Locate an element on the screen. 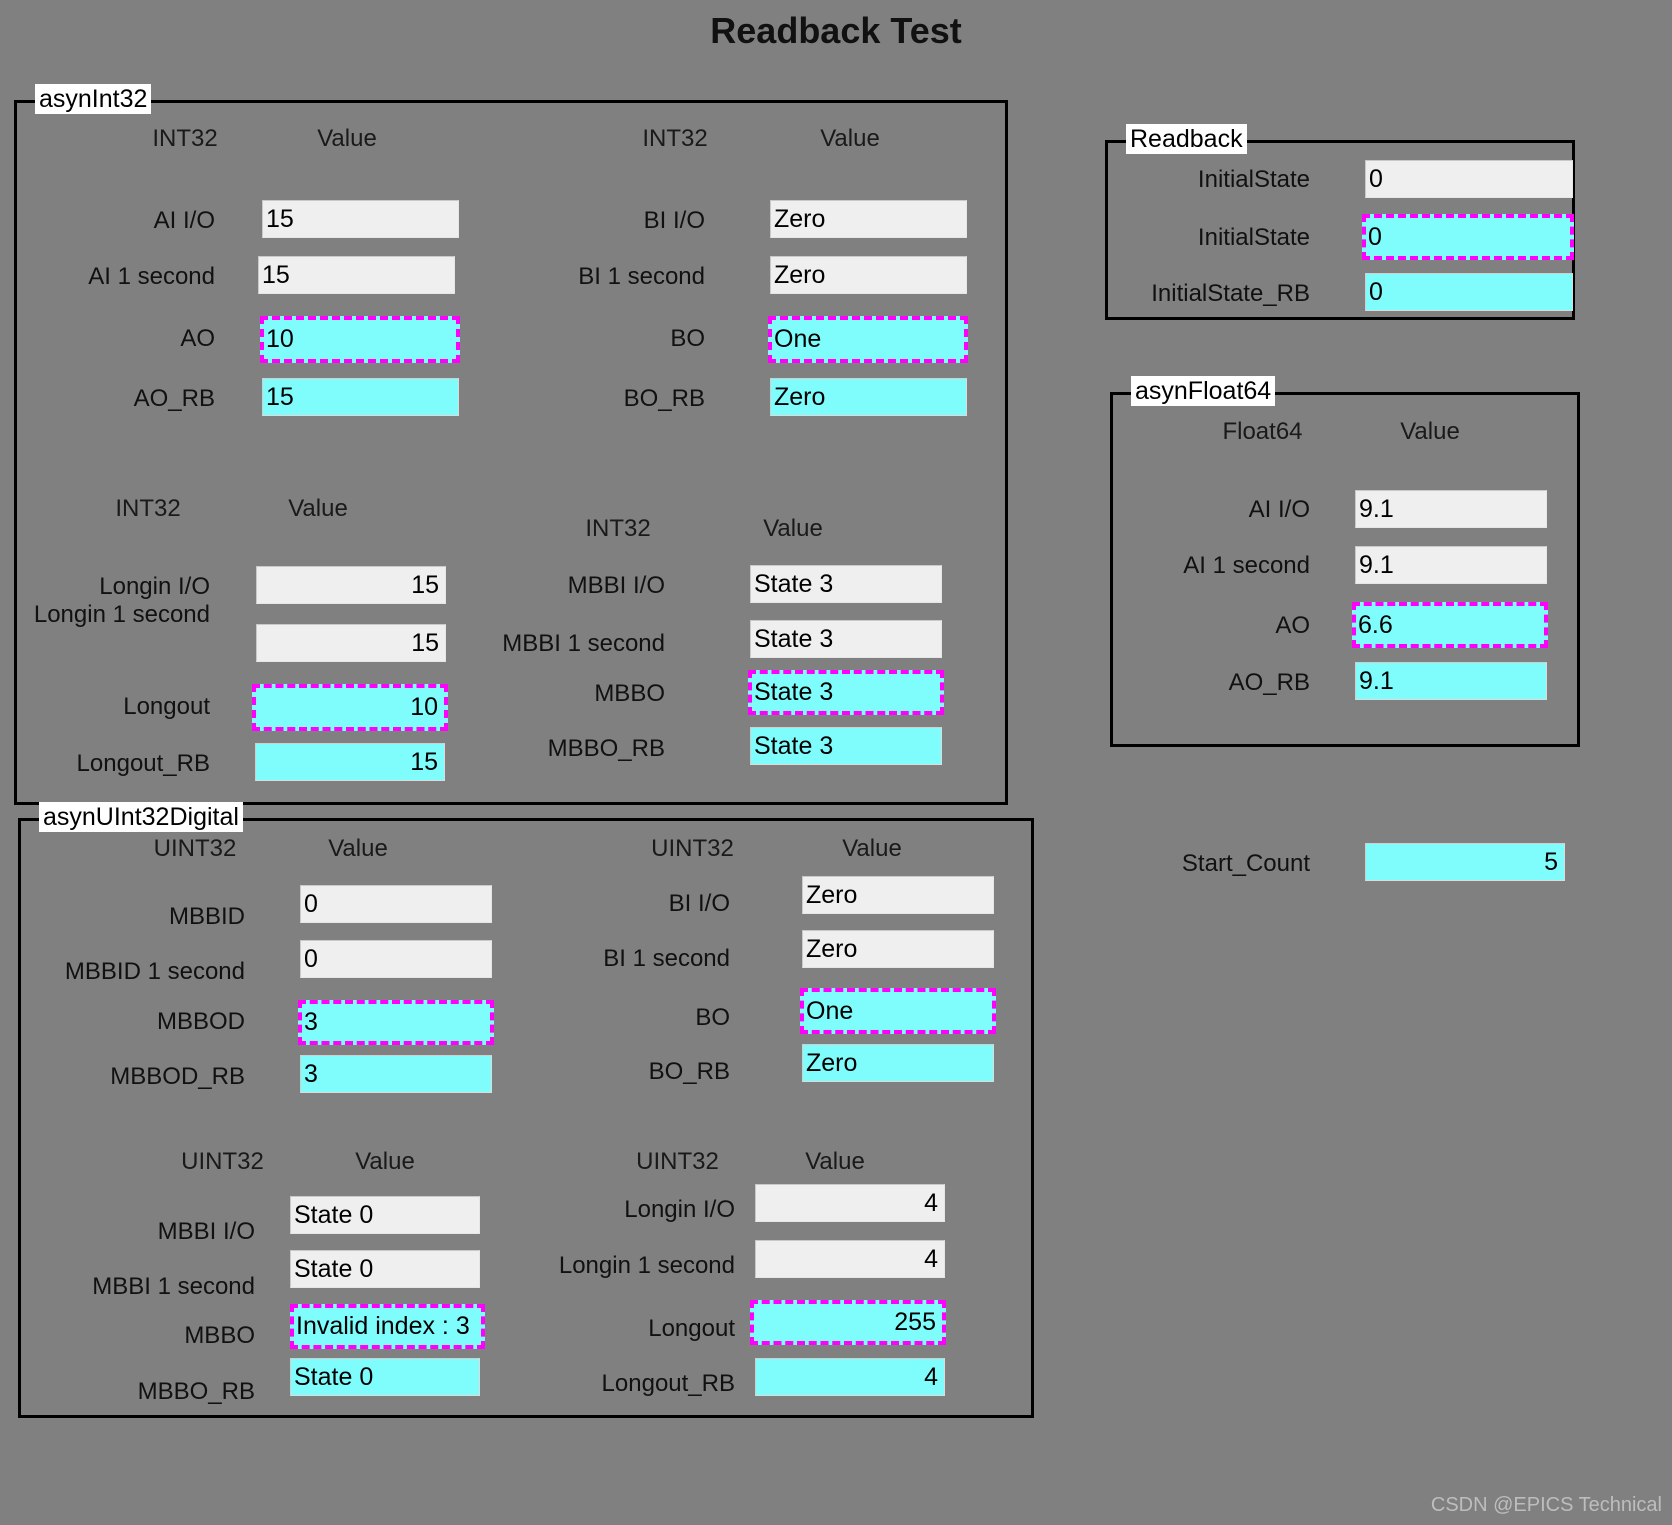  field-u-longout-rb: 4 is located at coordinates (850, 1377).